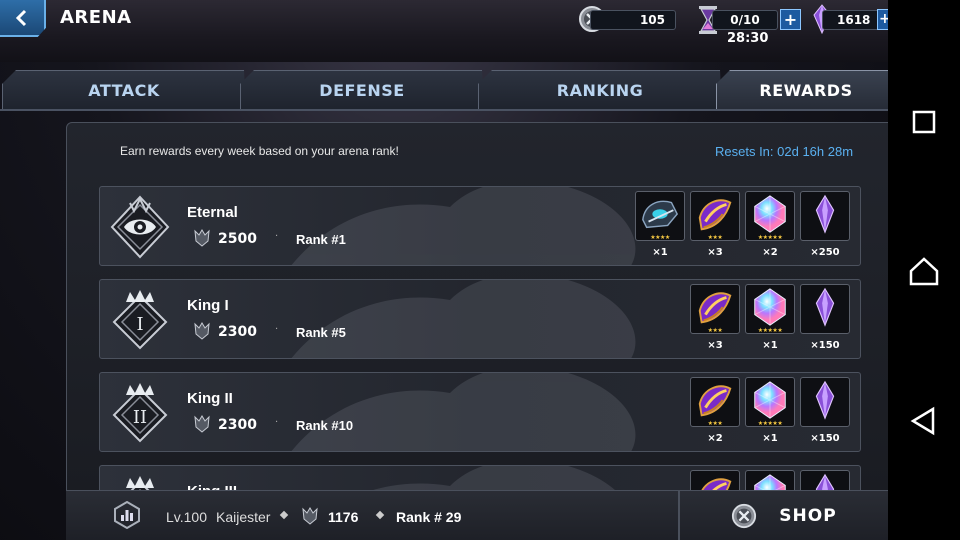 This screenshot has height=540, width=960. Describe the element at coordinates (715, 345) in the screenshot. I see `reward-quantity: ×3` at that location.